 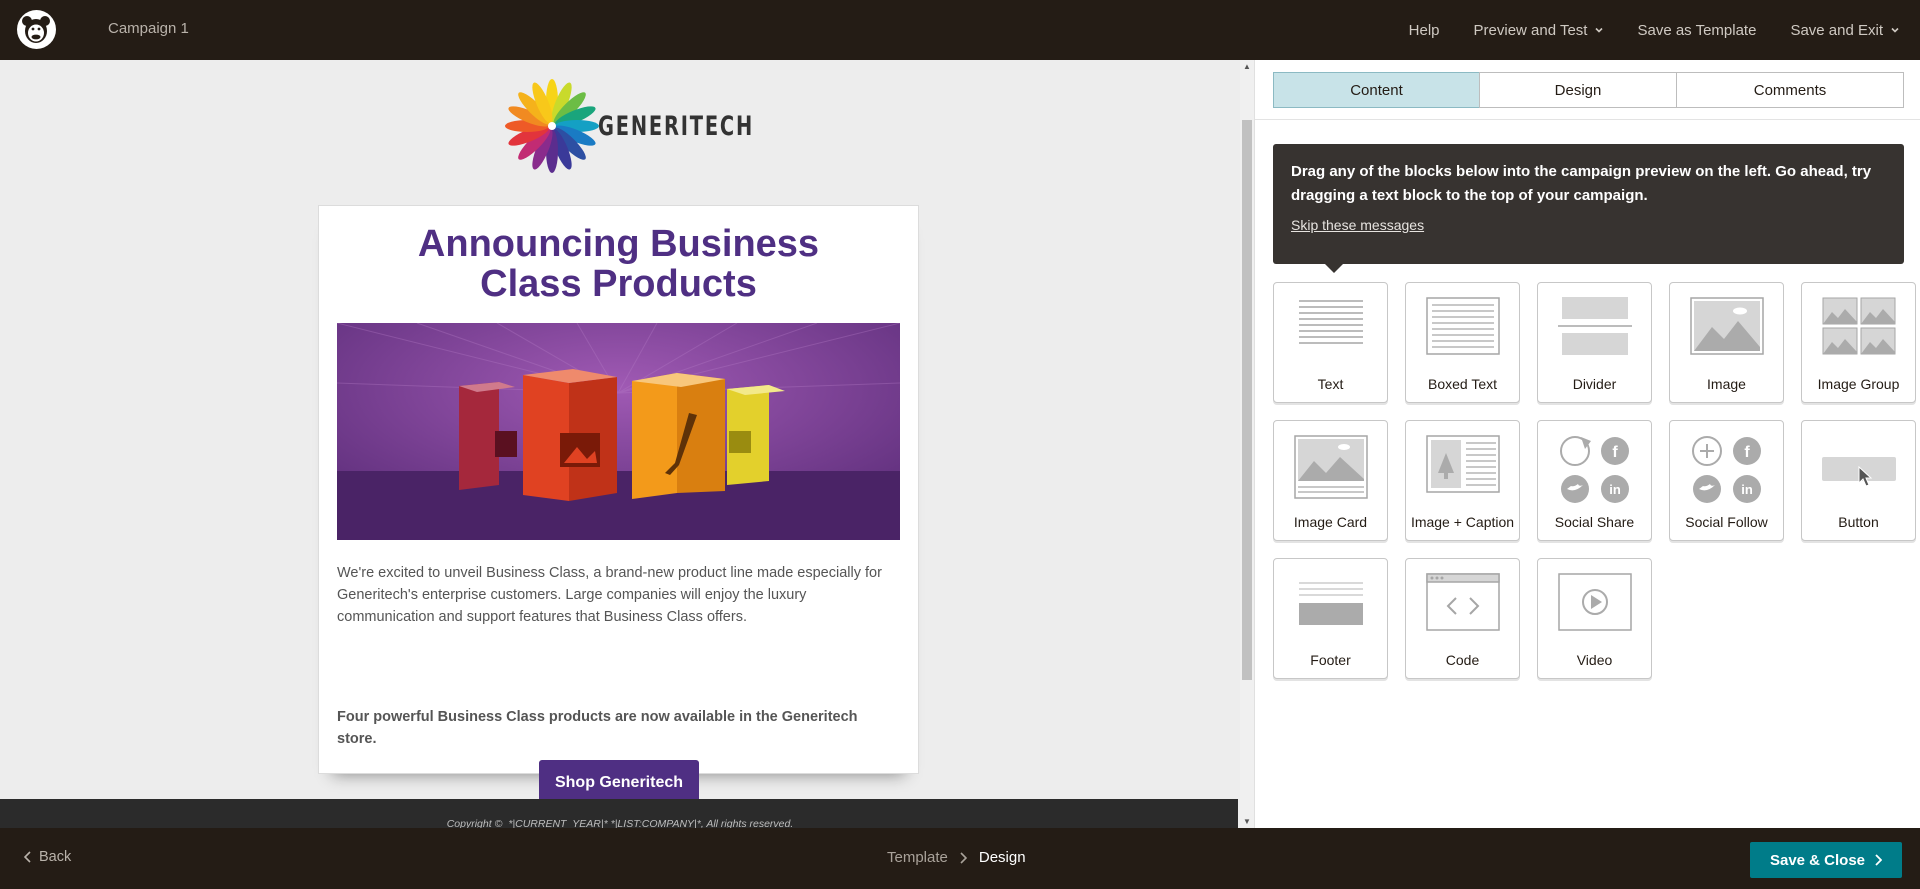 I want to click on block-label: Image, so click(x=1726, y=384).